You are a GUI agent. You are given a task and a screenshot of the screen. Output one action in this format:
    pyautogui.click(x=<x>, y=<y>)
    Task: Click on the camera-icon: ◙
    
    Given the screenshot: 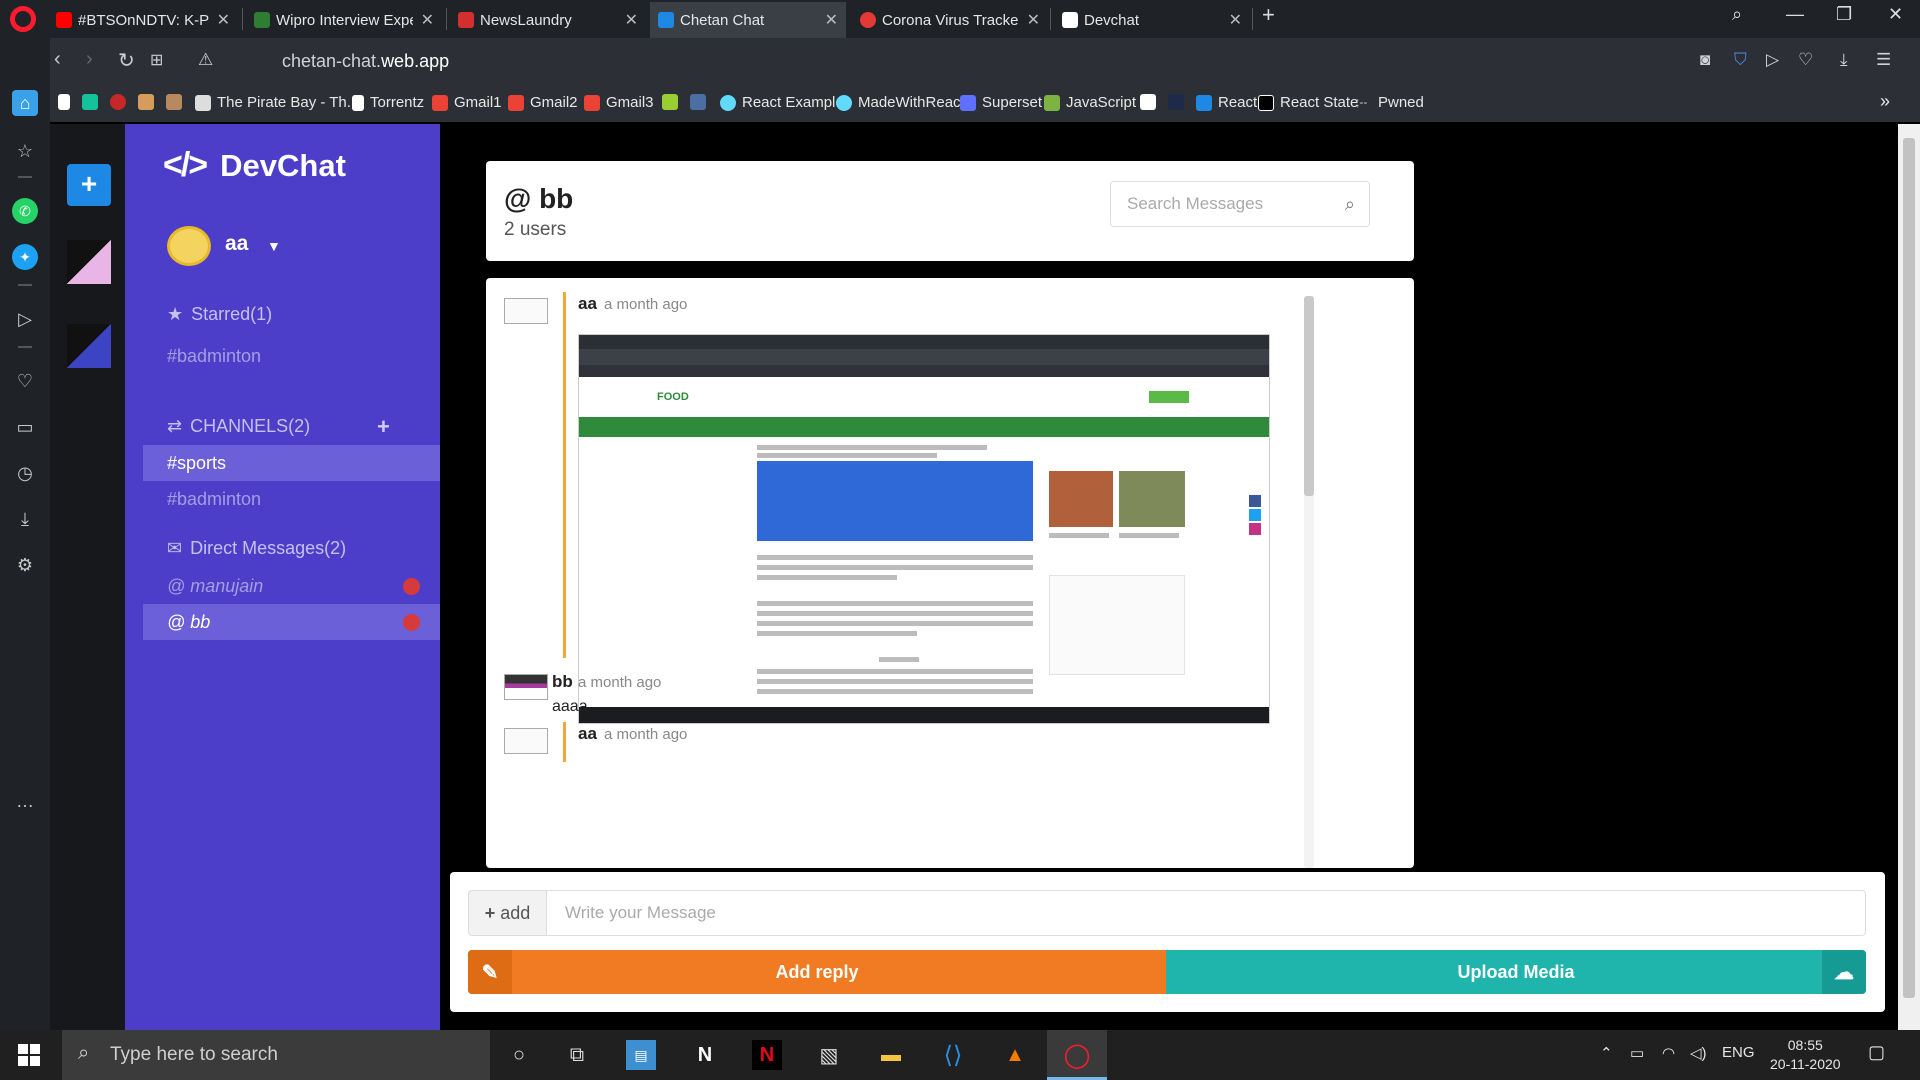 What is the action you would take?
    pyautogui.click(x=1705, y=60)
    